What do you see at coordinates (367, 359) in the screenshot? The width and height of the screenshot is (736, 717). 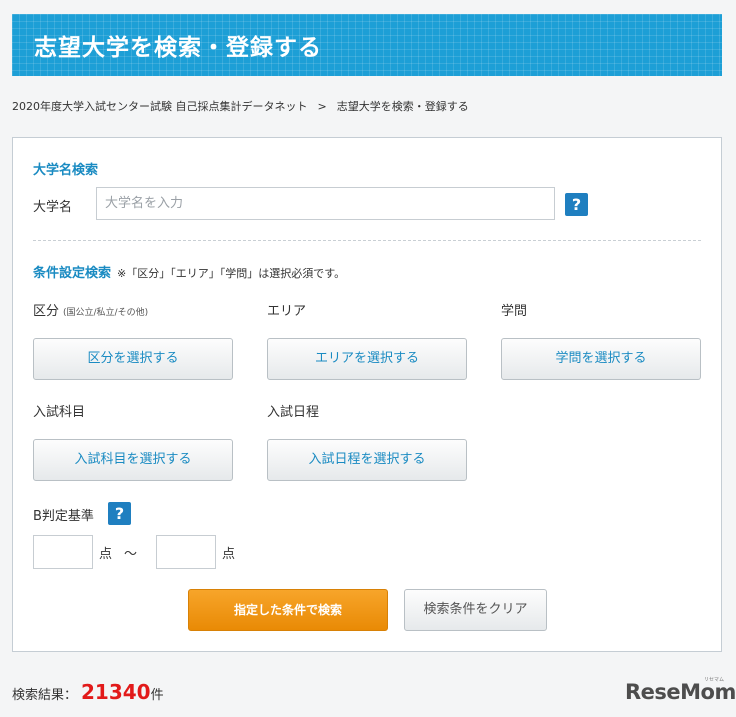 I see `select-area-button: エリアを選択する` at bounding box center [367, 359].